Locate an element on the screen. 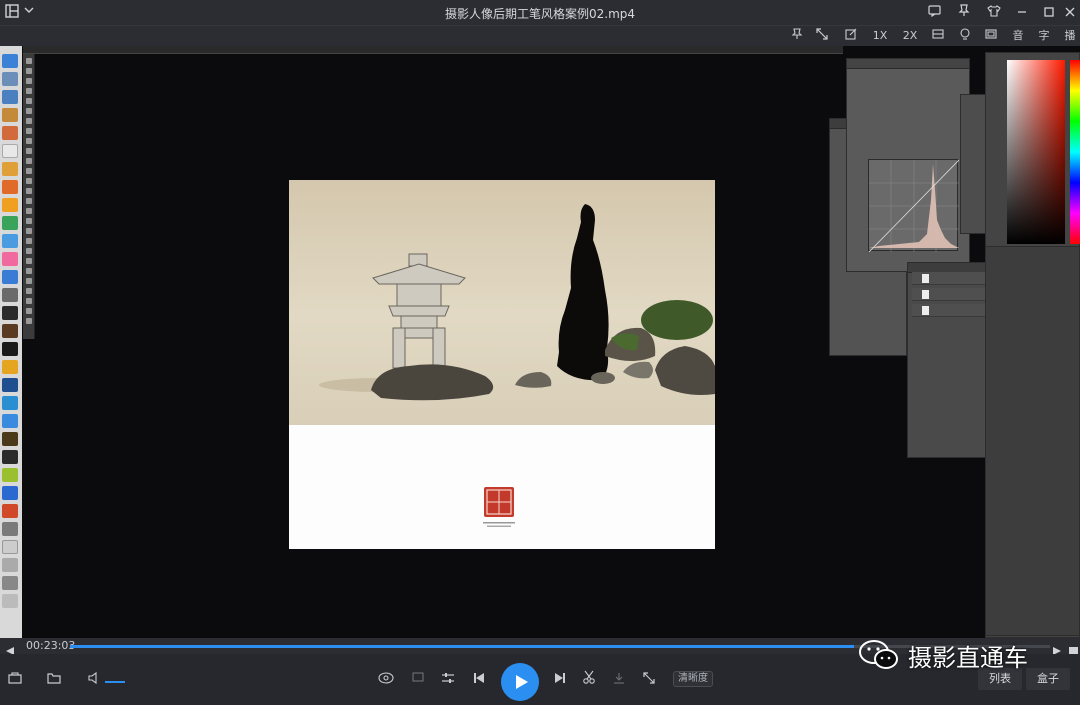 This screenshot has height=705, width=1080. expand-icon is located at coordinates (649, 680).